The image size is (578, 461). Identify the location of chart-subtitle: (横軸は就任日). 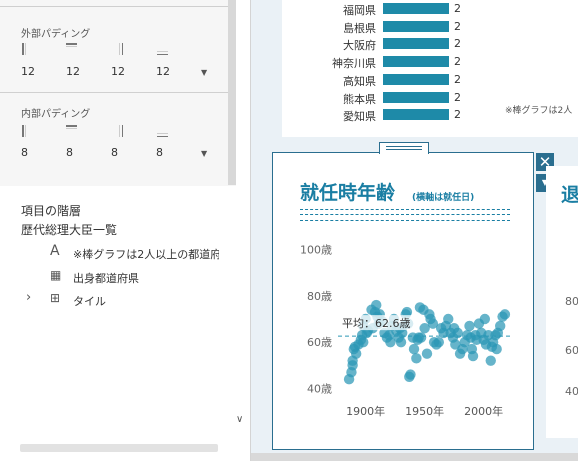
(443, 198).